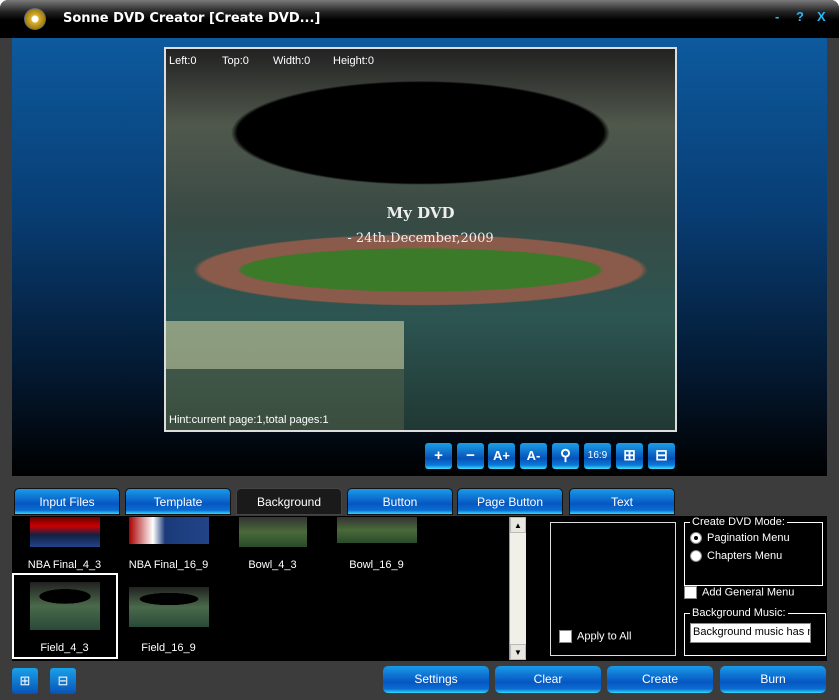  What do you see at coordinates (376, 544) in the screenshot?
I see `background-thumb: Bowl_16_9` at bounding box center [376, 544].